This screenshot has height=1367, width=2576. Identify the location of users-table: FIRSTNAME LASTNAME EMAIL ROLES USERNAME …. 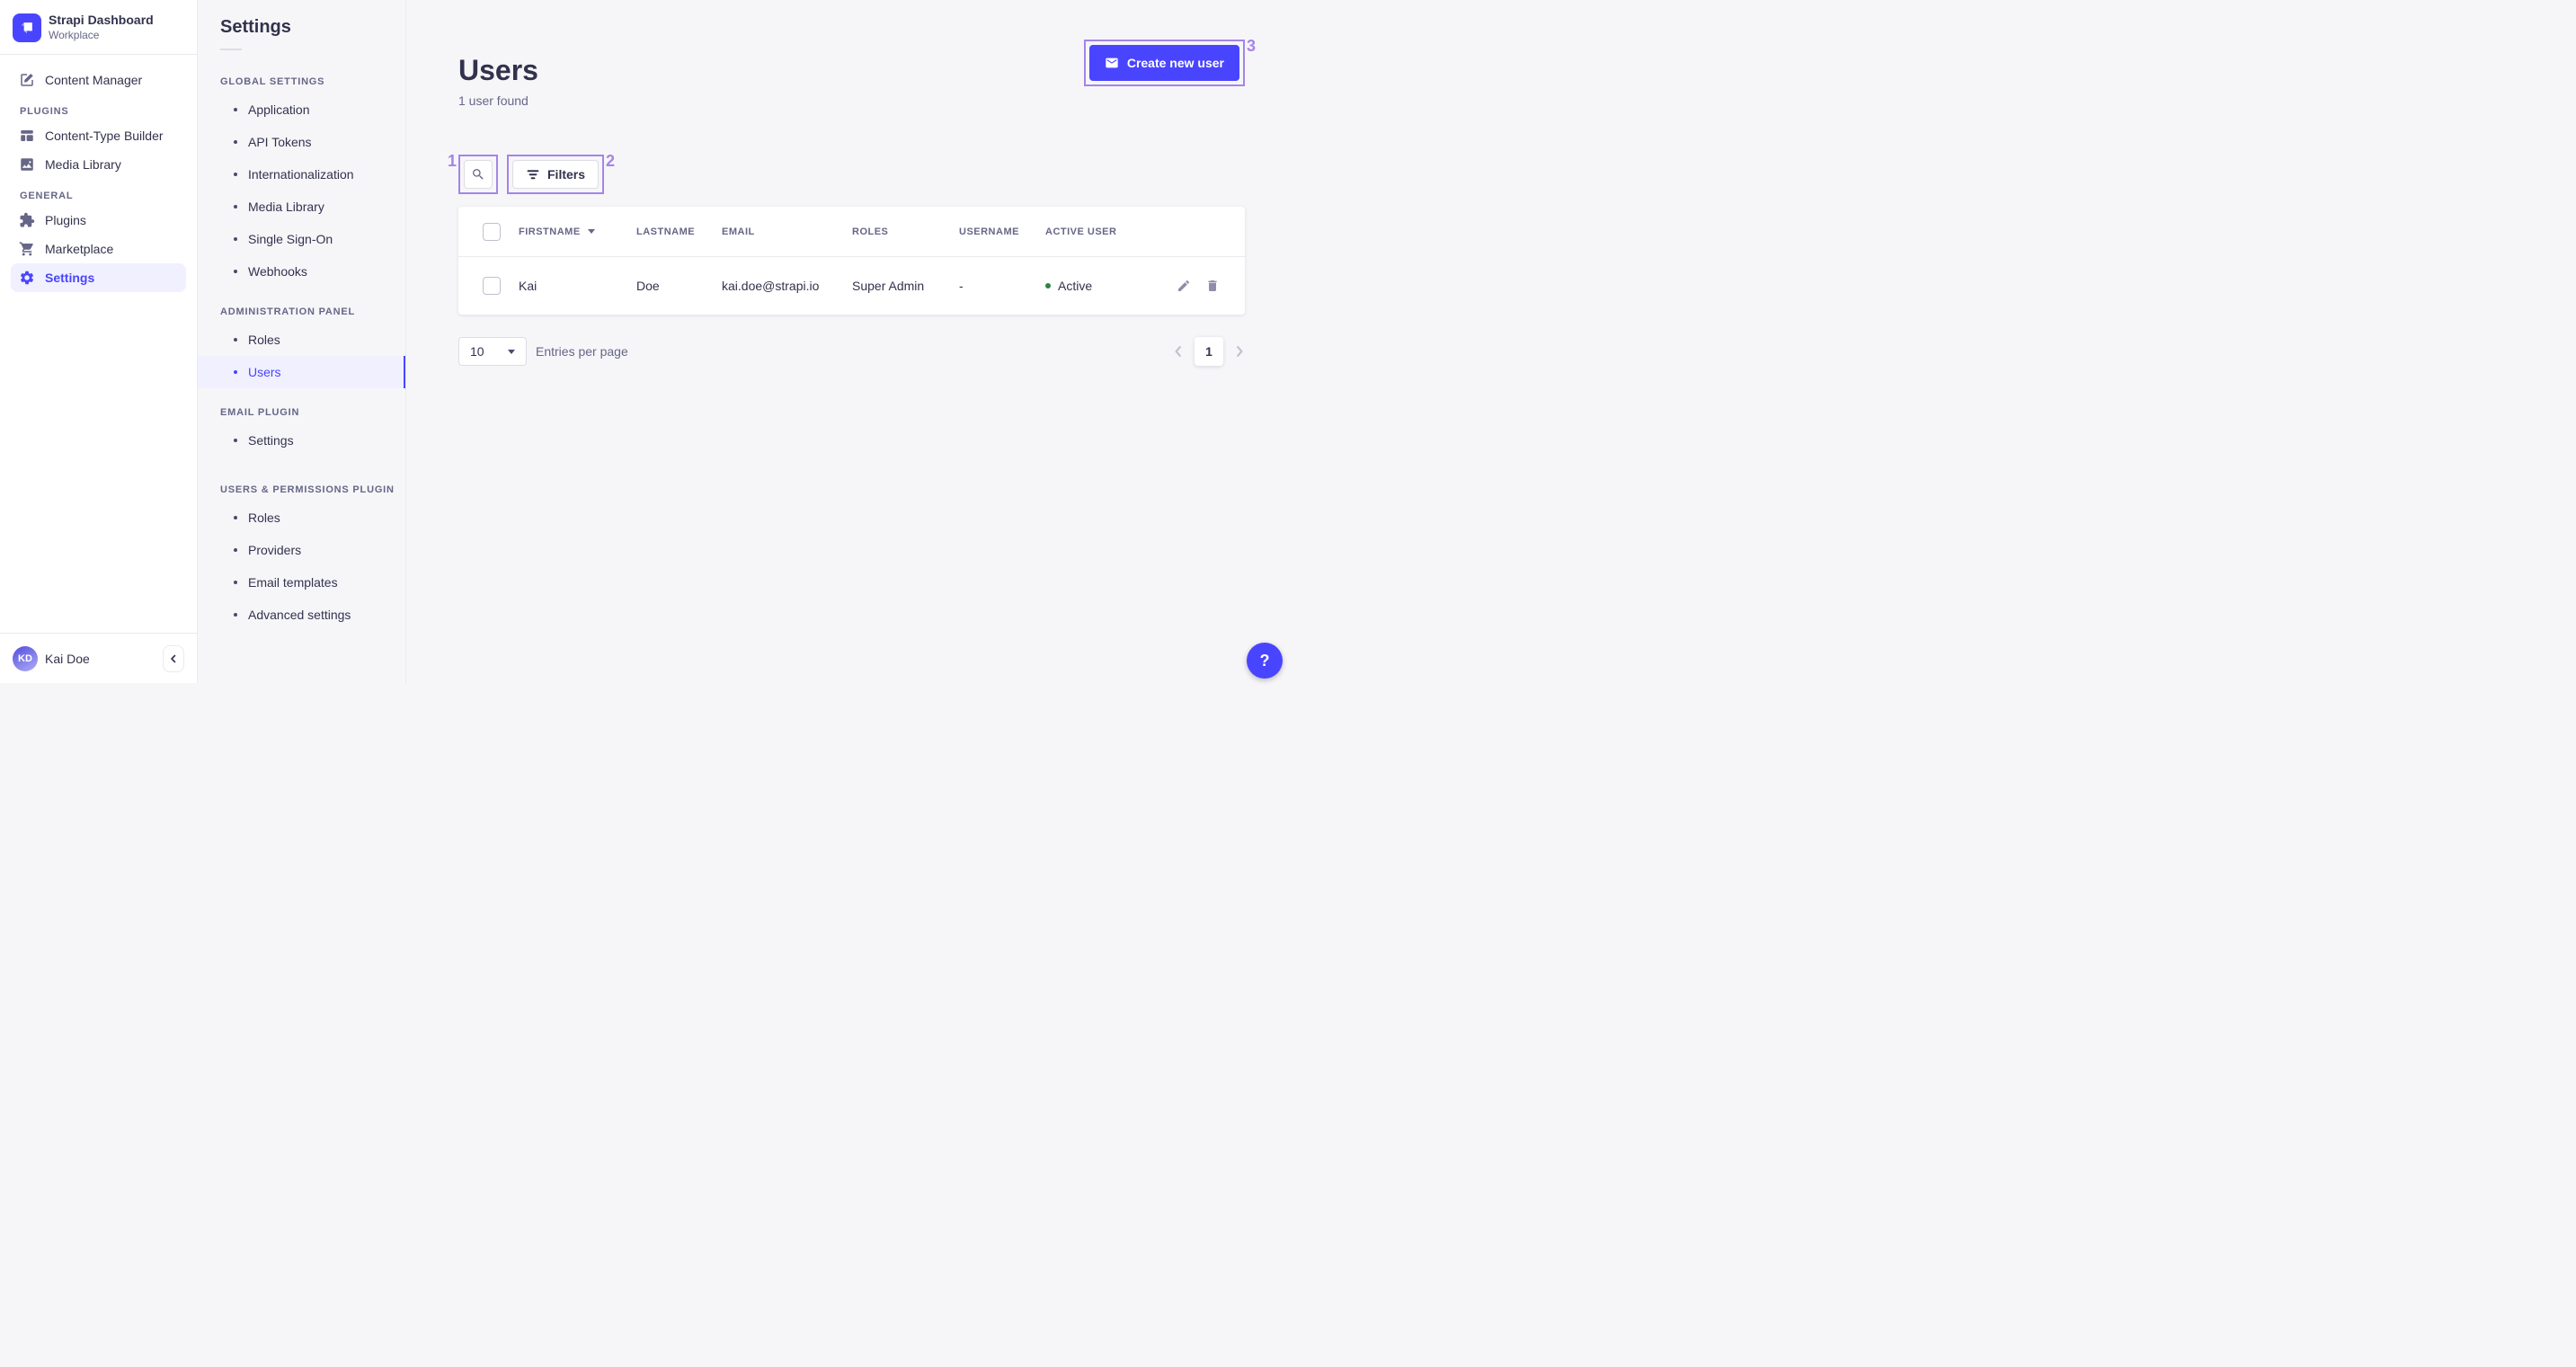
(851, 261).